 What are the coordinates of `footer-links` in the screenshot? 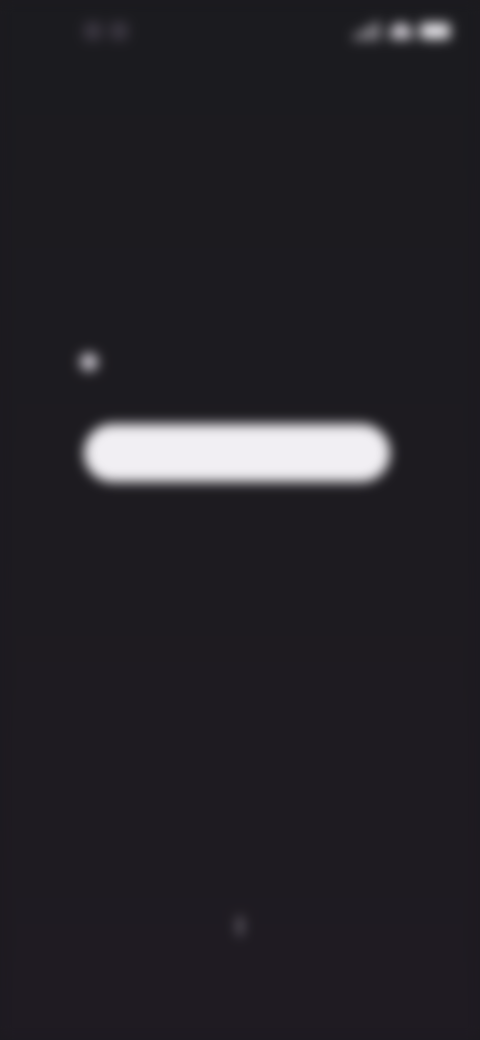 It's located at (240, 926).